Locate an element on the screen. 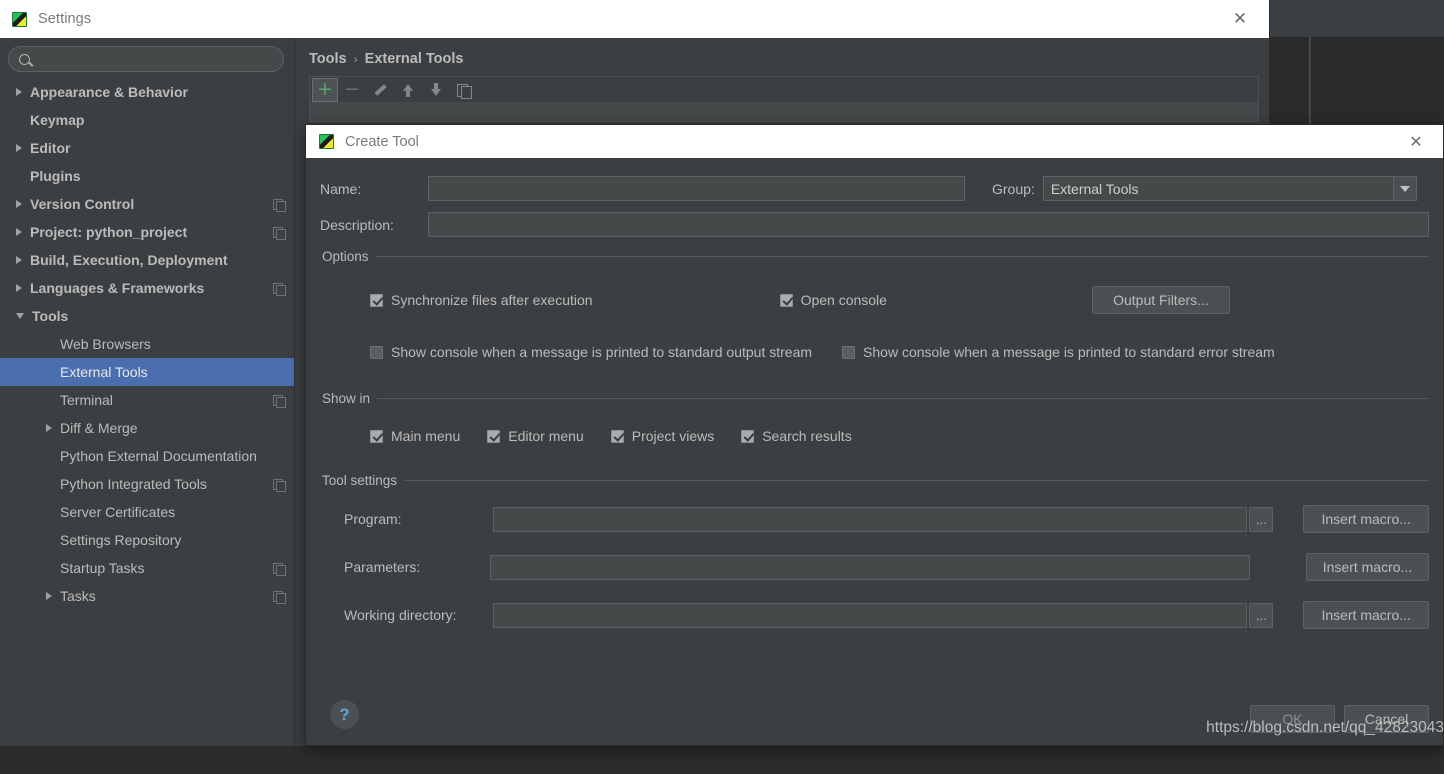 Image resolution: width=1444 pixels, height=774 pixels. sidebar-item-python-integrated-tools: Python Integrated Tools is located at coordinates (147, 484).